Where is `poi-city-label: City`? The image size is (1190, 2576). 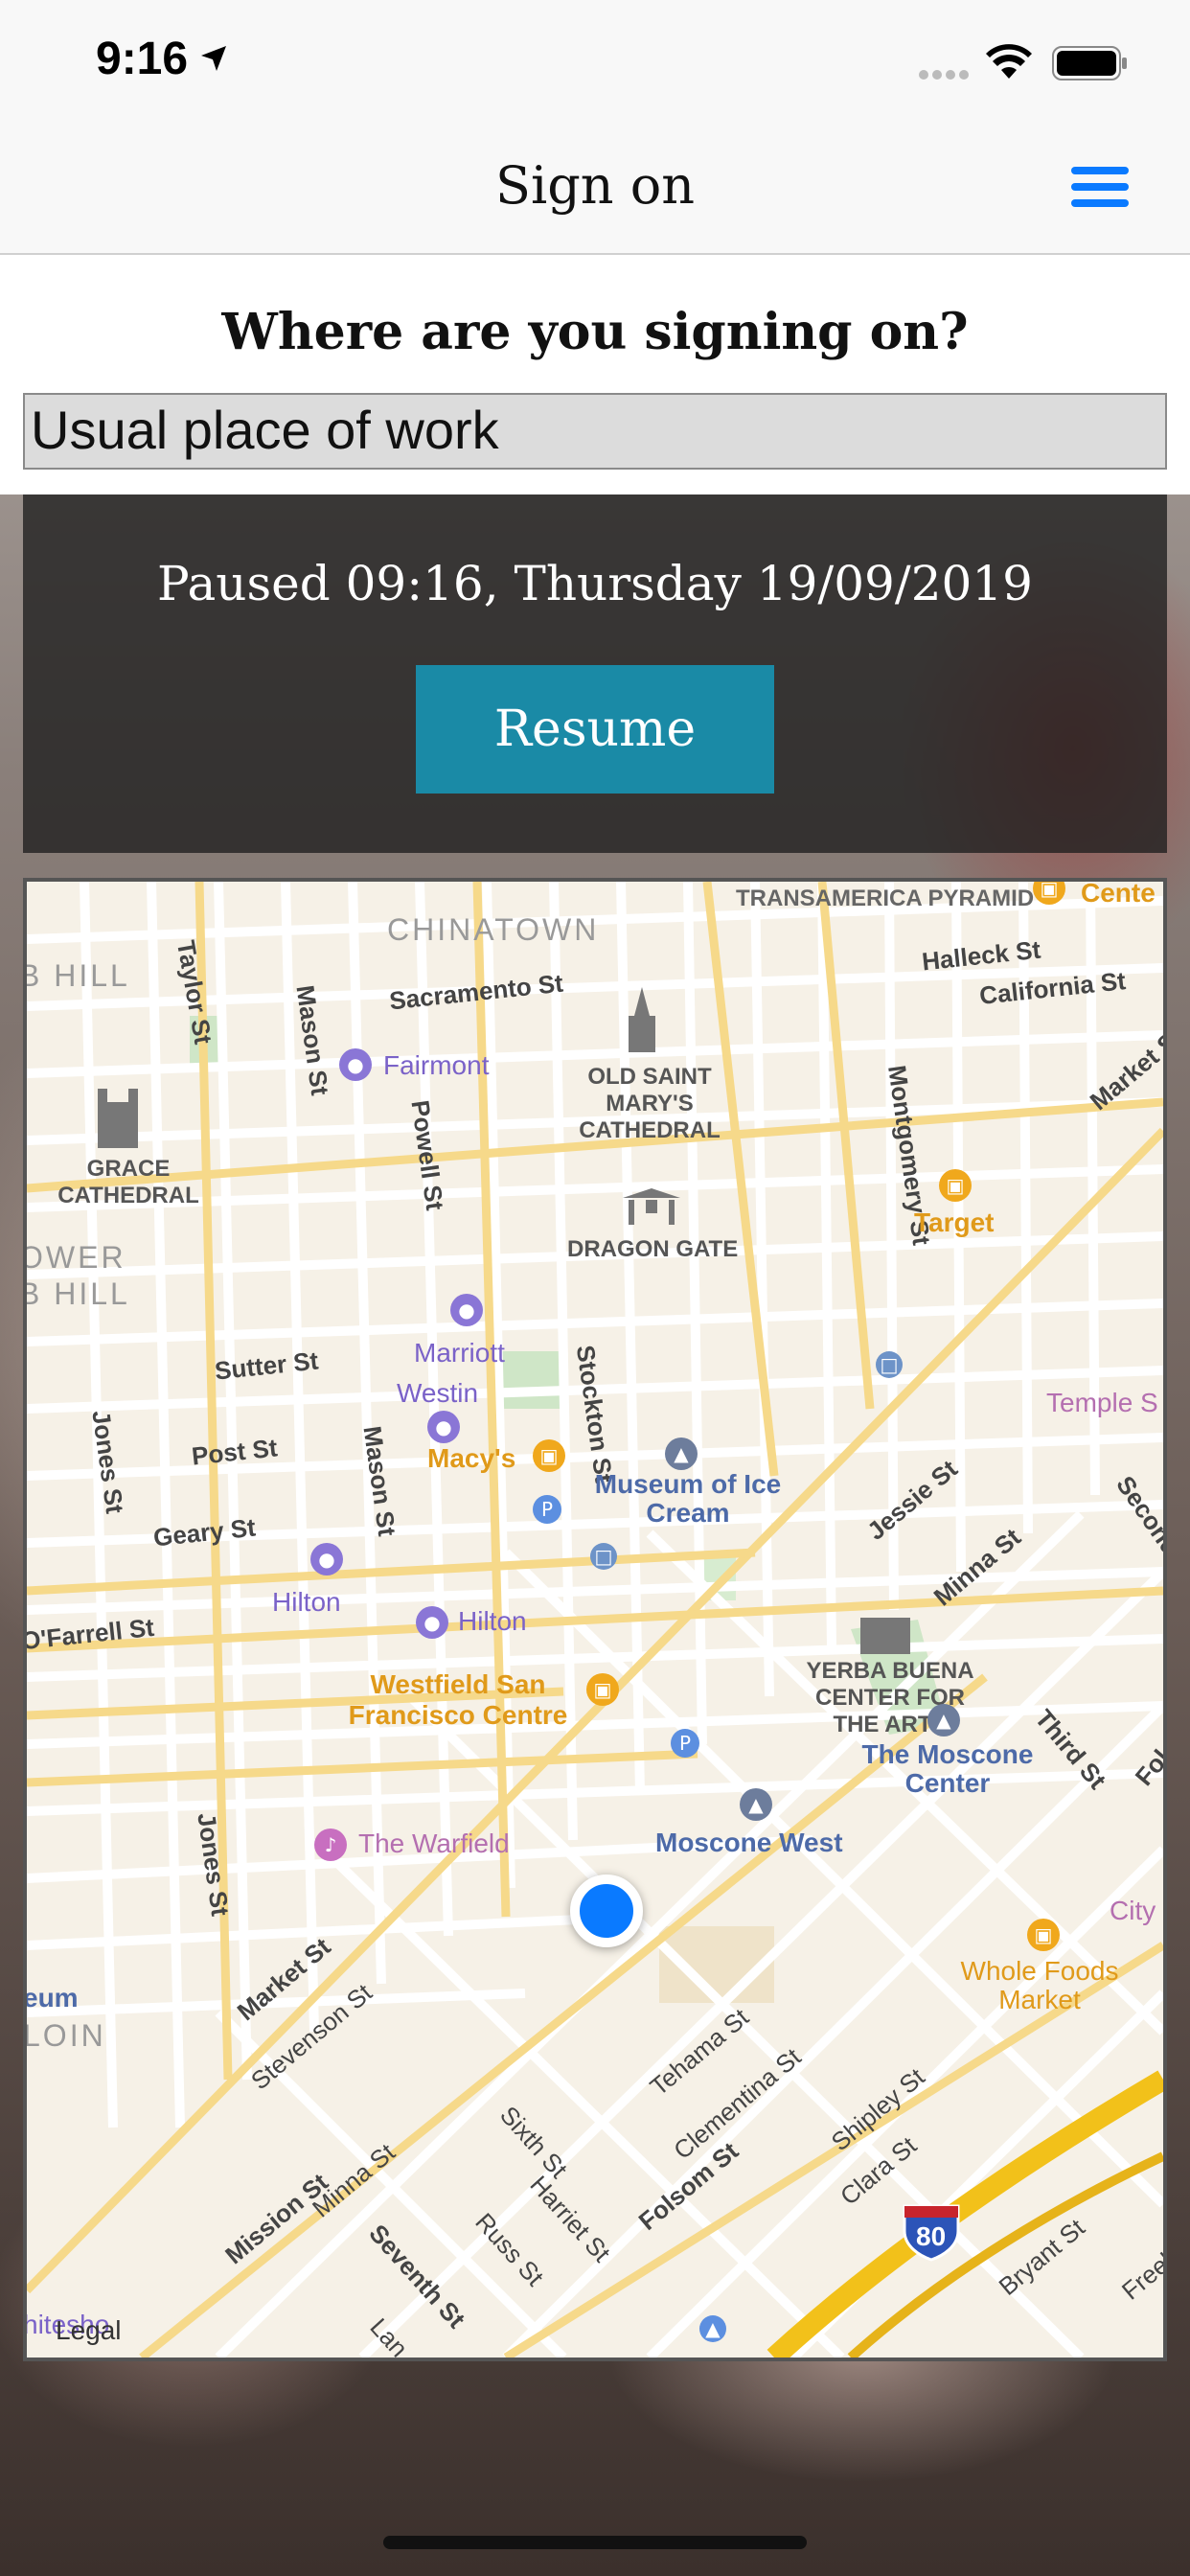 poi-city-label: City is located at coordinates (1133, 1911).